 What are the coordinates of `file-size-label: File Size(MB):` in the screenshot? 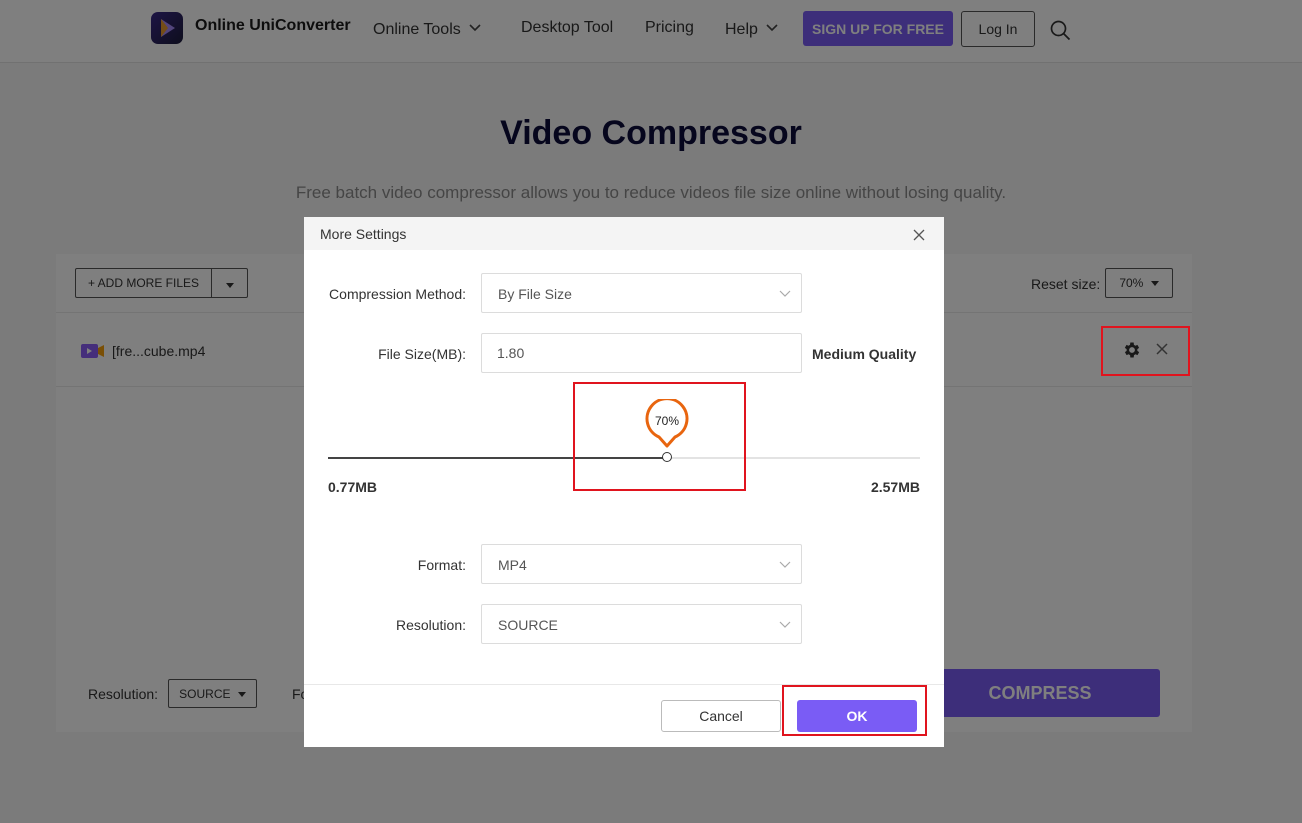 It's located at (422, 354).